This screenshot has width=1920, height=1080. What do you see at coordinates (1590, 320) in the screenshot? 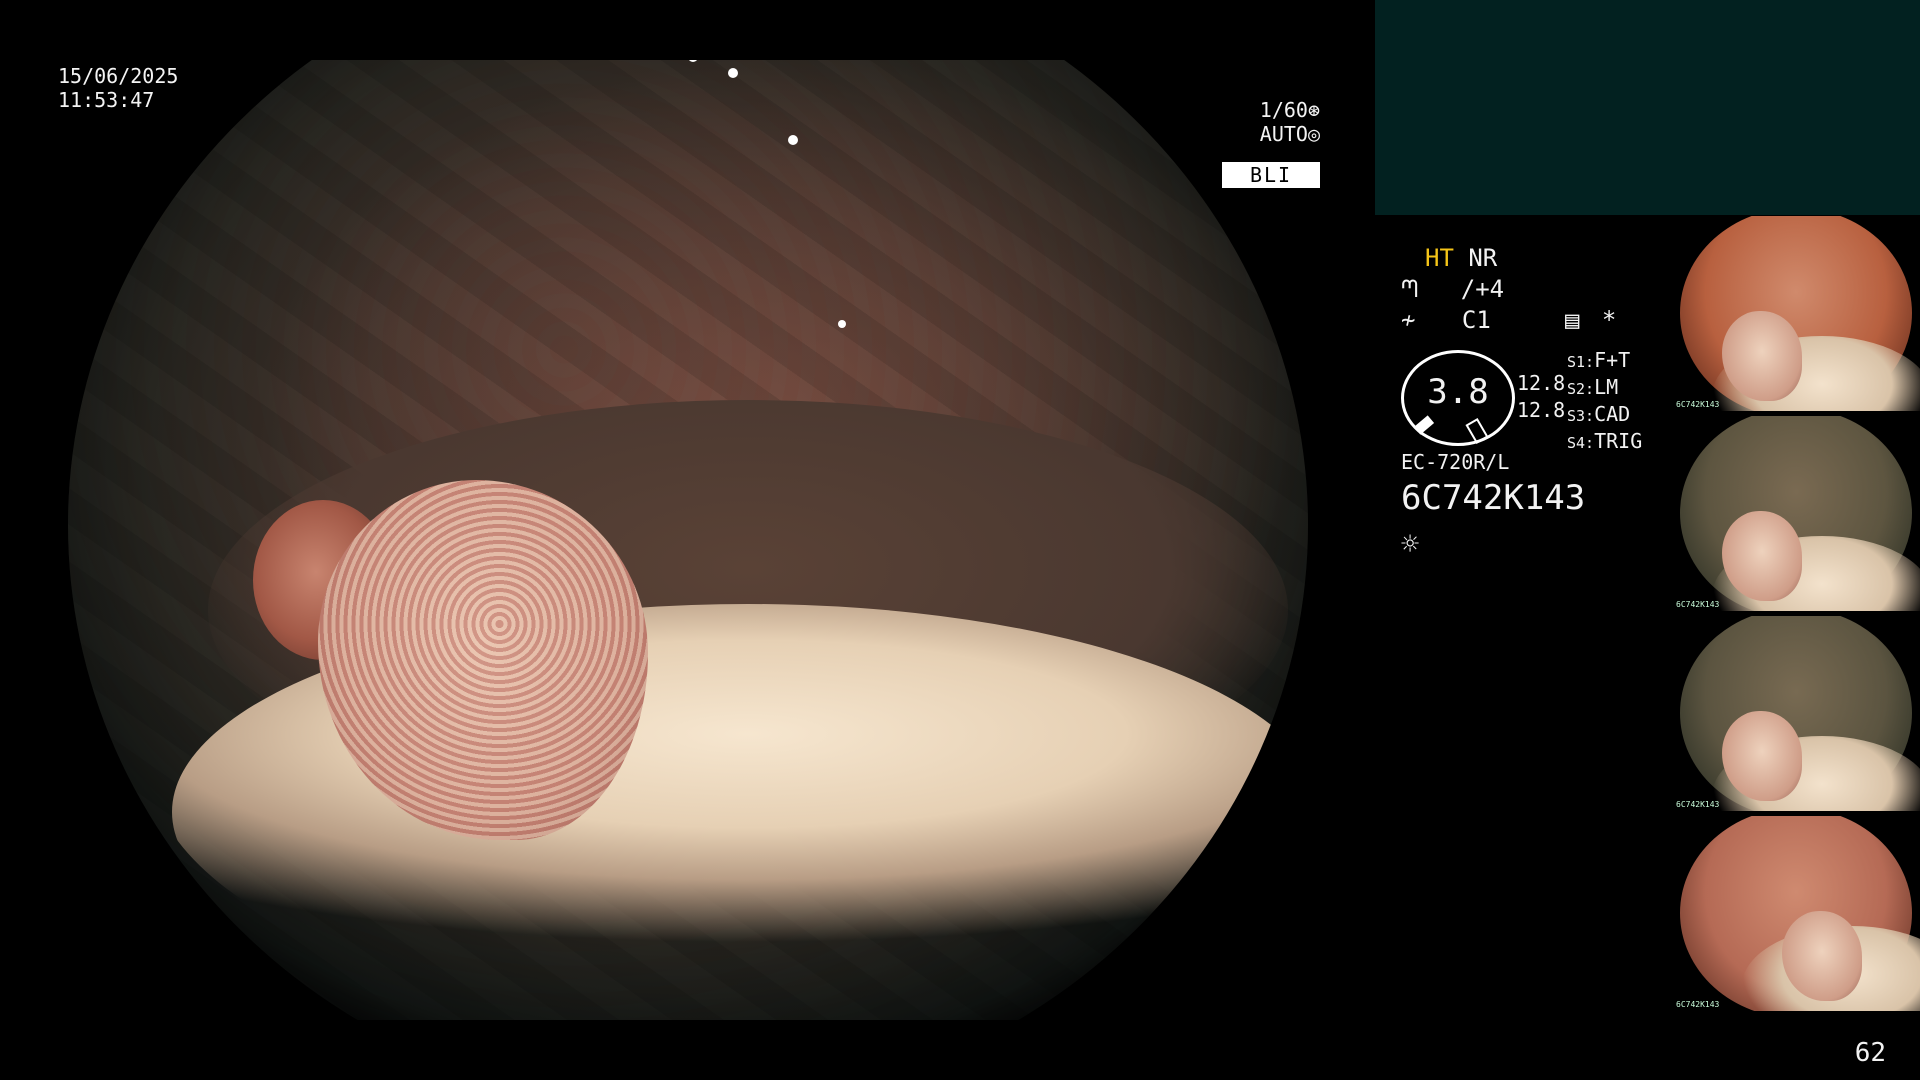
I see `record-row: ▤ *` at bounding box center [1590, 320].